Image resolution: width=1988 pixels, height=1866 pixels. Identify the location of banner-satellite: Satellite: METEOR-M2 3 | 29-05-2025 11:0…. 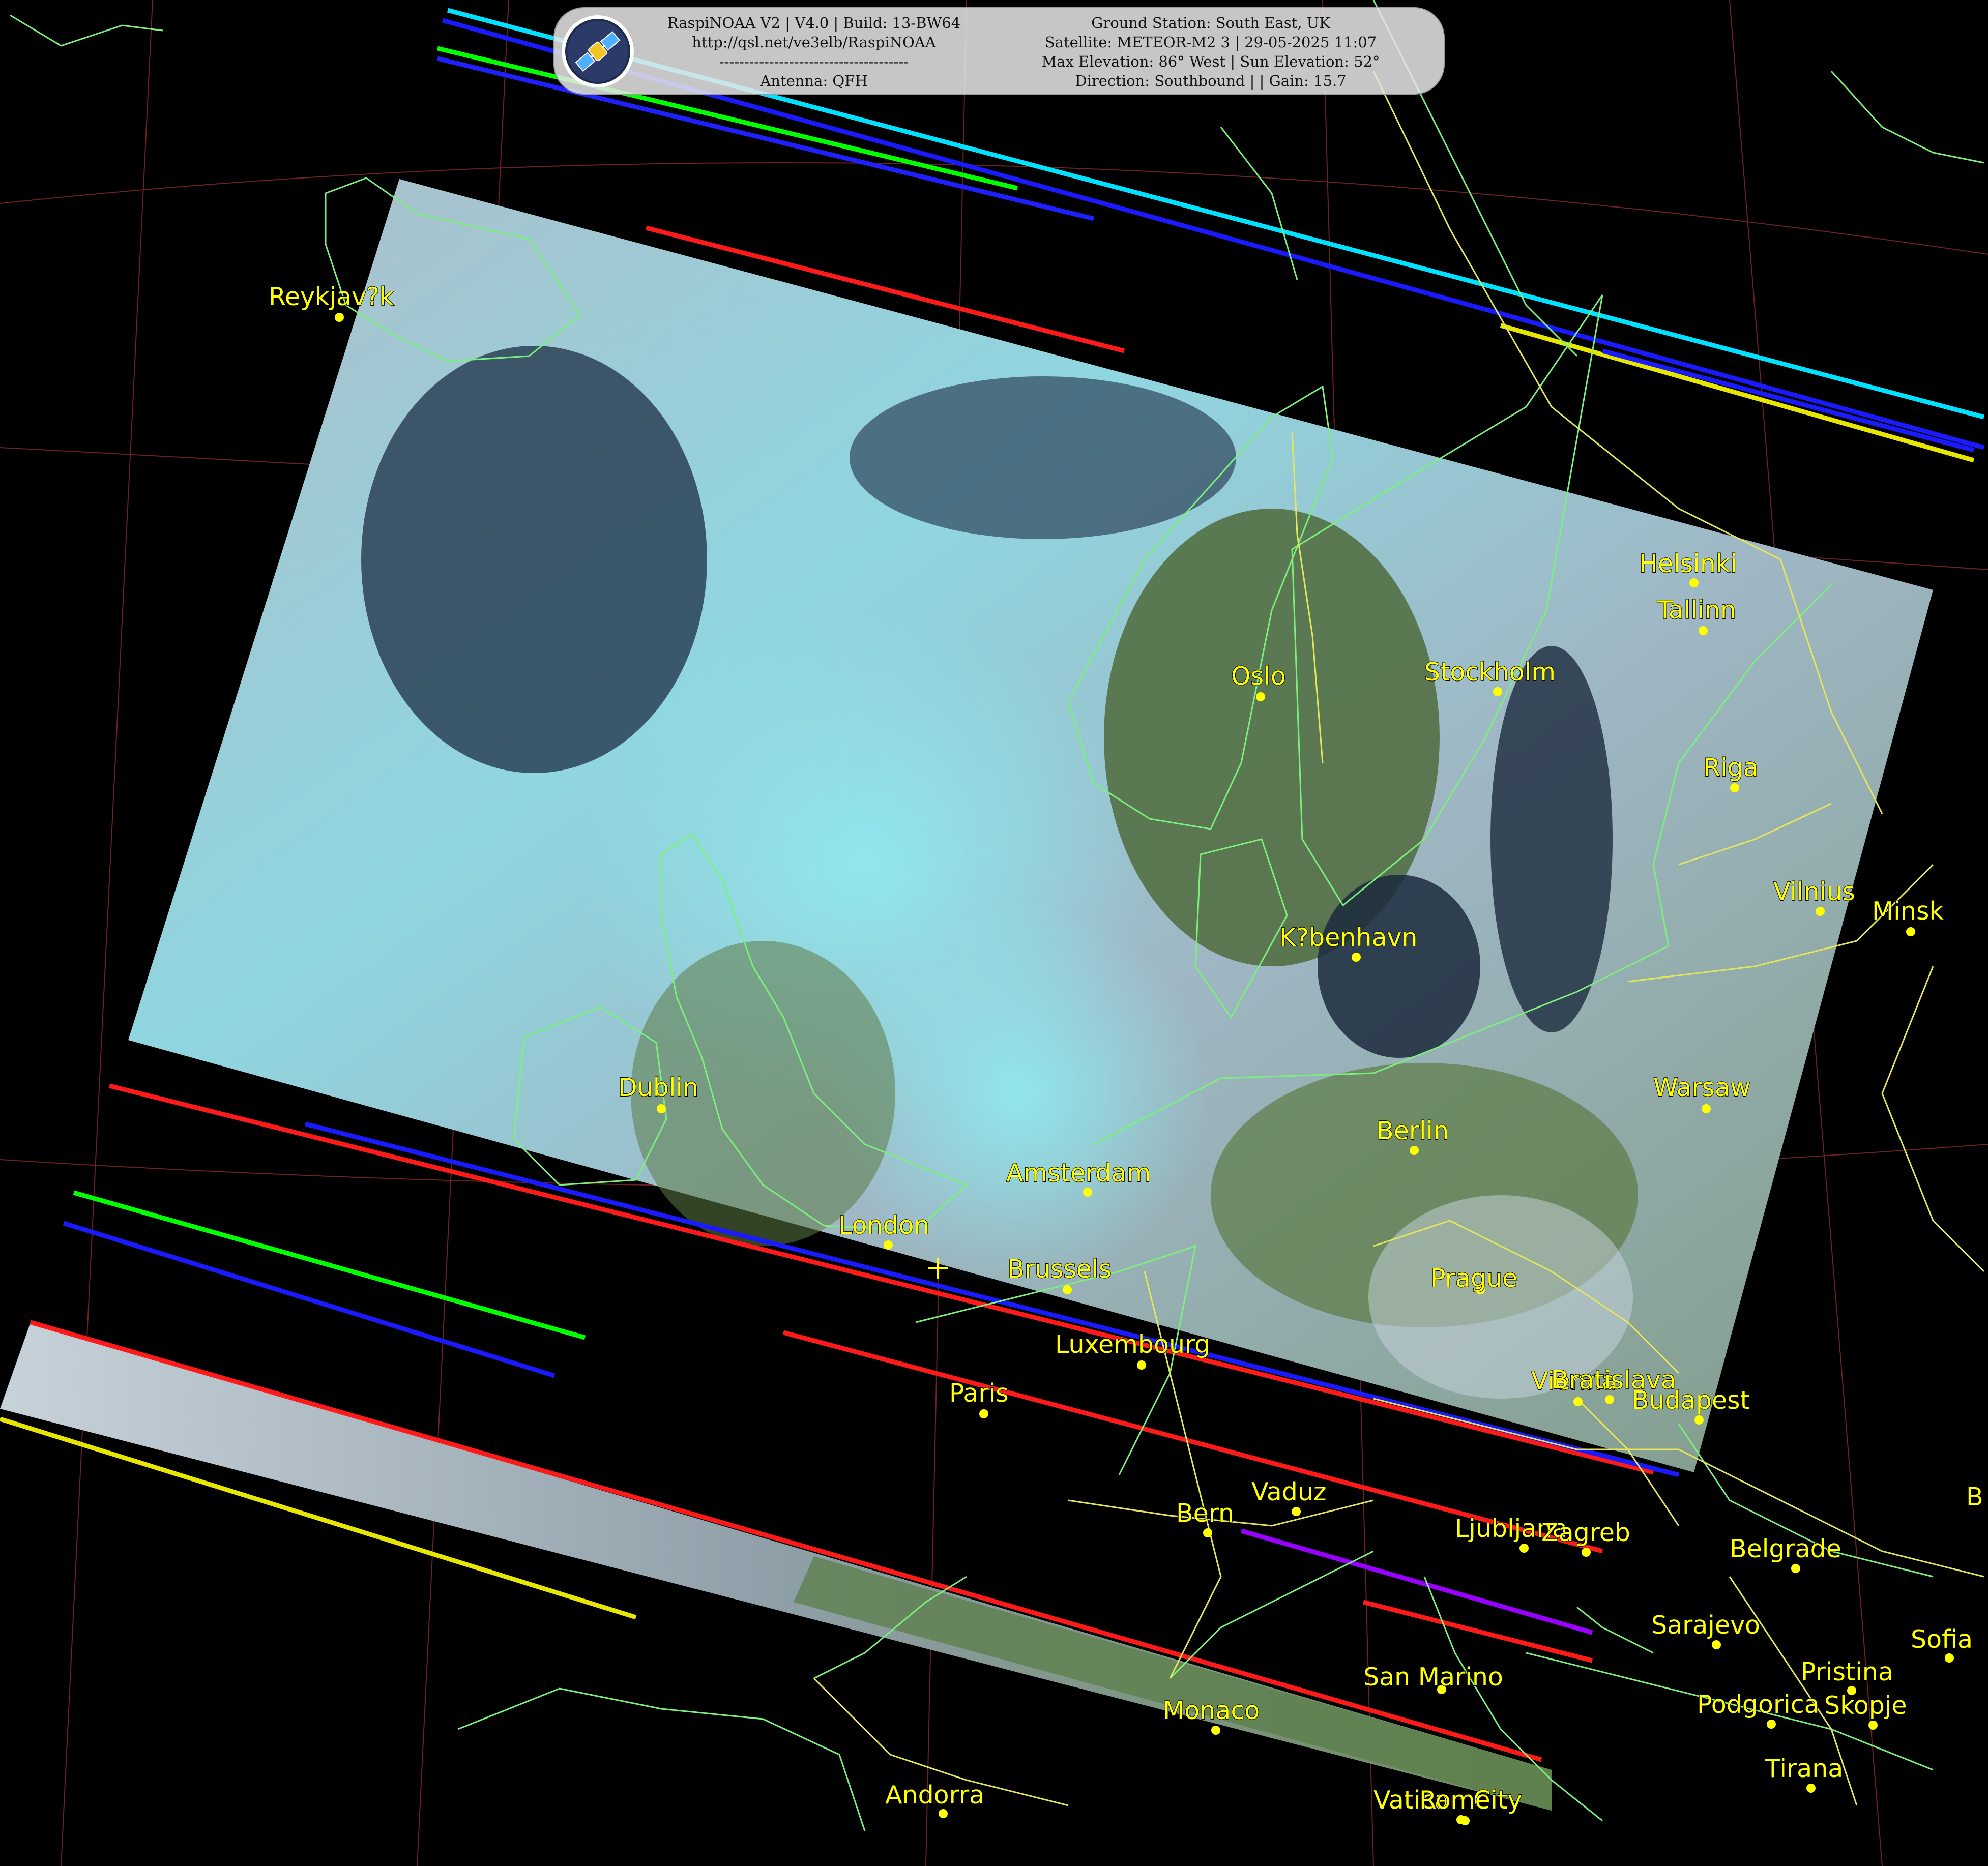
(1210, 42).